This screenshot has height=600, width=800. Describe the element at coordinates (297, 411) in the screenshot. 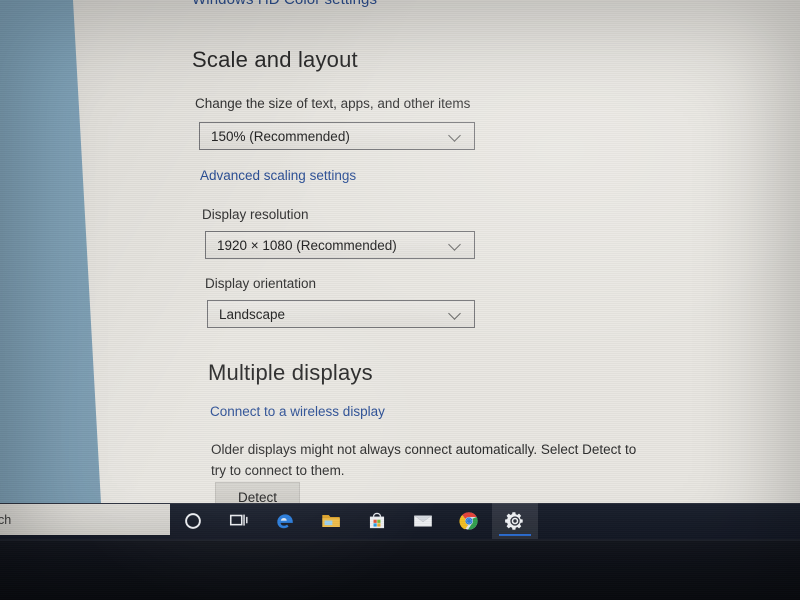

I see `connect-wireless-display-link: Connect to a wireless display` at that location.